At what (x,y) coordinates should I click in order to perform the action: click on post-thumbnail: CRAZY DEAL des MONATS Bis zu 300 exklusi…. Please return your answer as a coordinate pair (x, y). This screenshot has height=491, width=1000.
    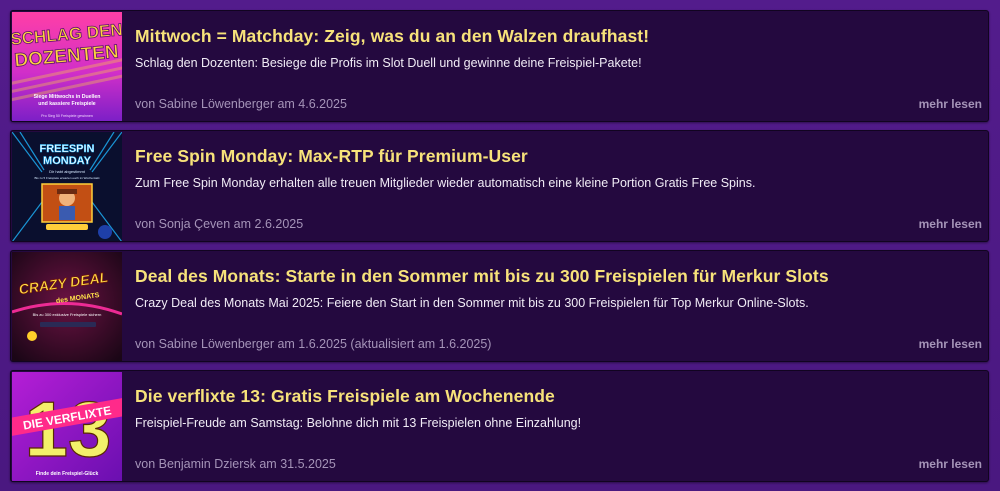
    Looking at the image, I should click on (67, 306).